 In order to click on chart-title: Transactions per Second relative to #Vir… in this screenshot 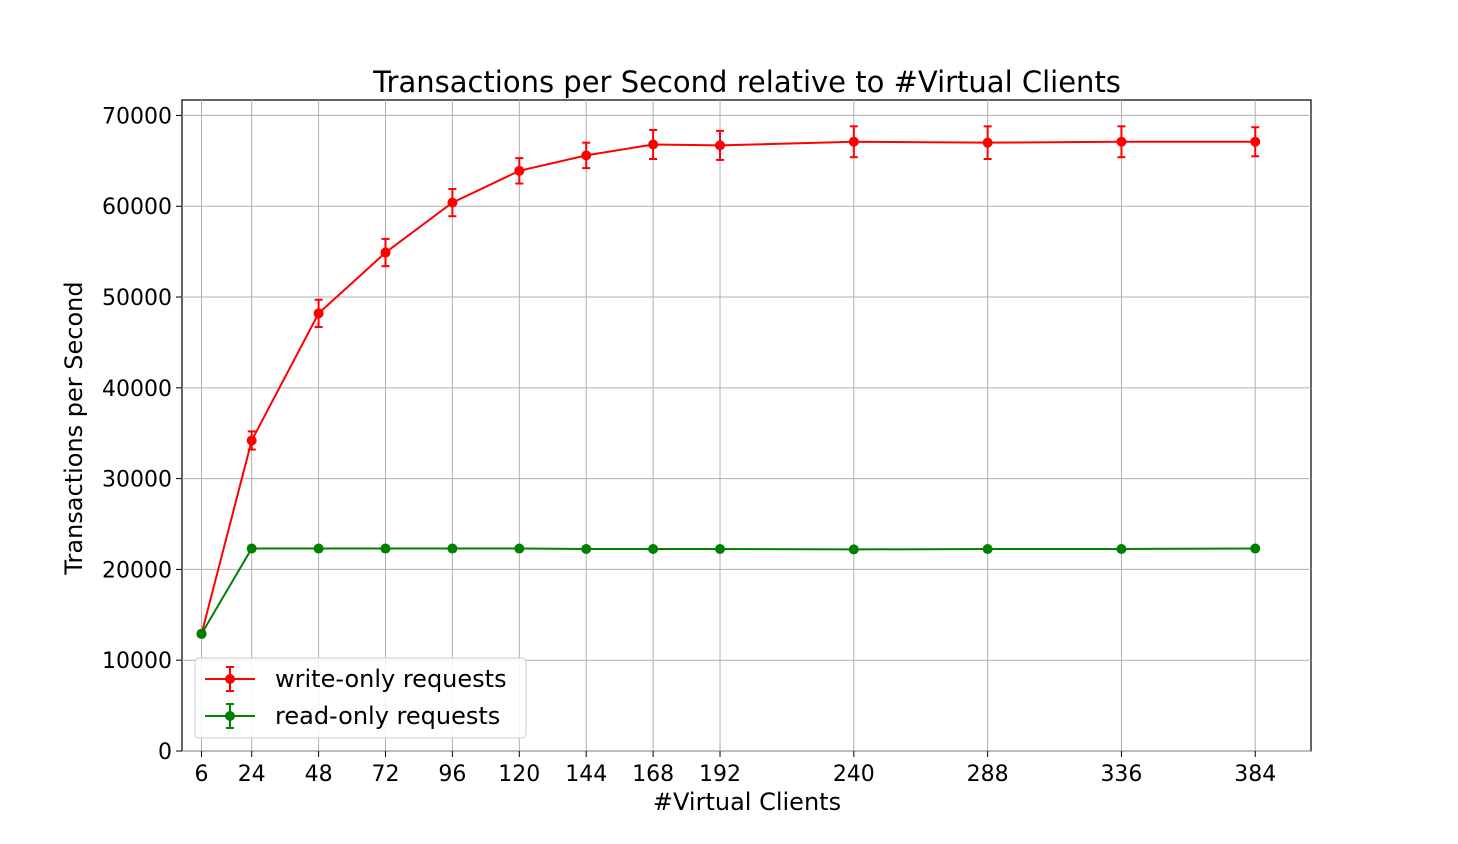, I will do `click(746, 82)`.